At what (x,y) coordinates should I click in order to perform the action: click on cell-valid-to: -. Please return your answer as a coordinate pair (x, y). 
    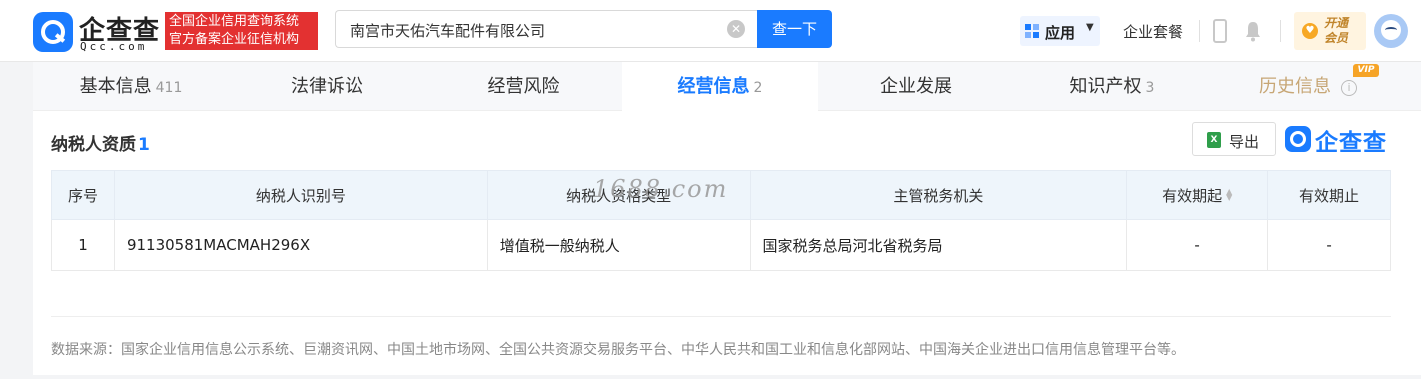
    Looking at the image, I should click on (1329, 245).